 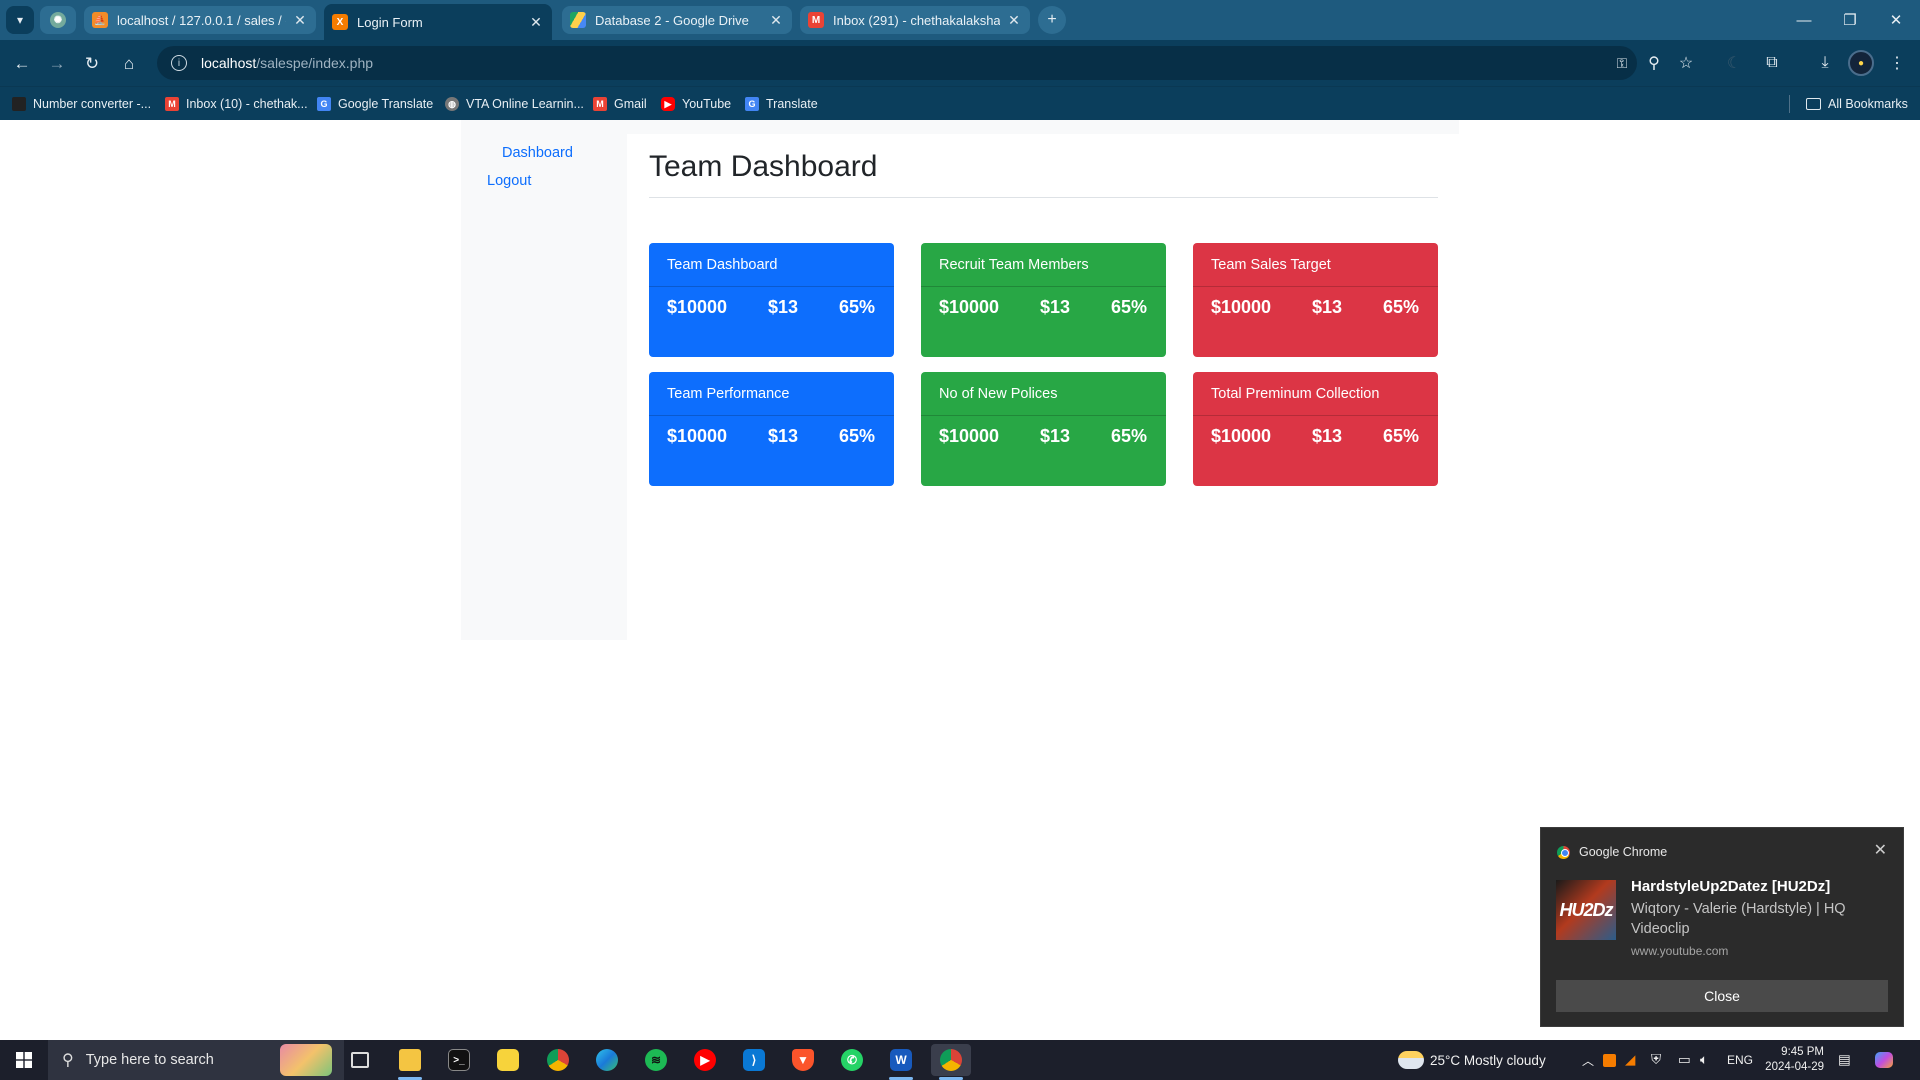 What do you see at coordinates (1896, 20) in the screenshot?
I see `close-window-icon: ✕` at bounding box center [1896, 20].